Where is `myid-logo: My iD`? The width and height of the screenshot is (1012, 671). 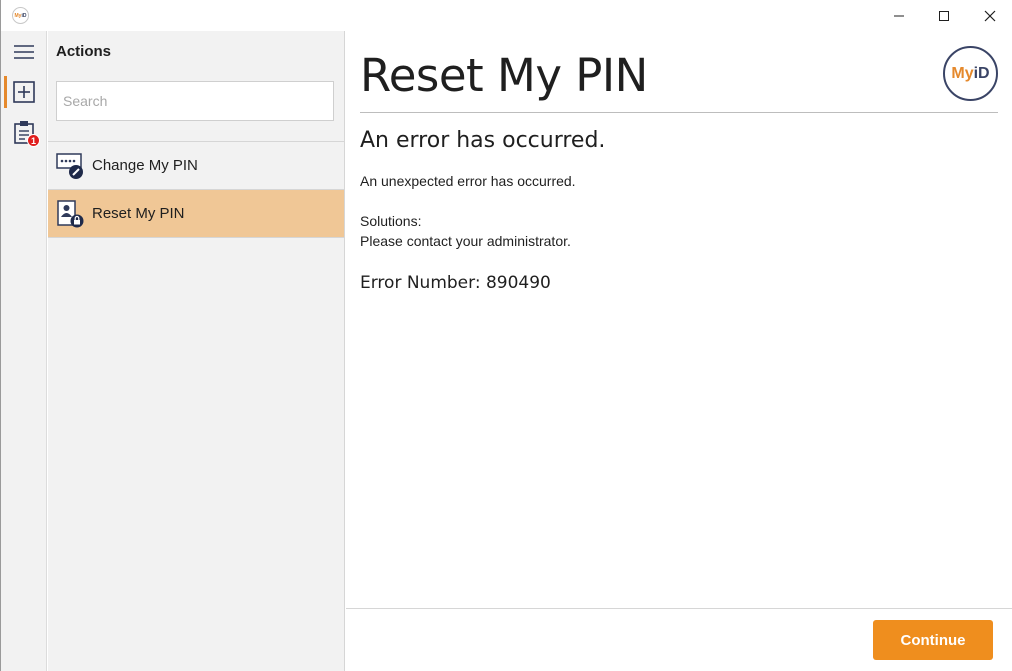 myid-logo: My iD is located at coordinates (970, 73).